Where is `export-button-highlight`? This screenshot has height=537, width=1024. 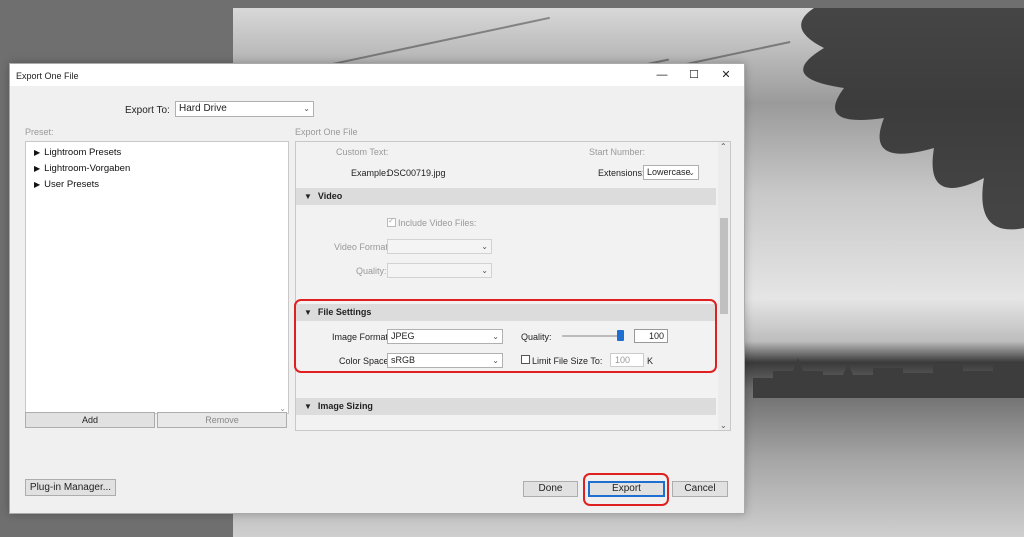
export-button-highlight is located at coordinates (626, 489).